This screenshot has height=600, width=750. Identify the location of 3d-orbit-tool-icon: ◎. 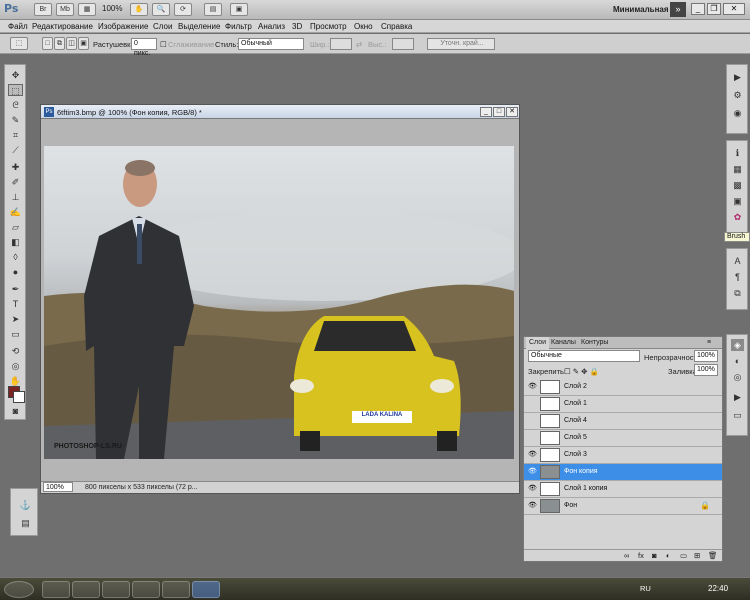
(15, 366).